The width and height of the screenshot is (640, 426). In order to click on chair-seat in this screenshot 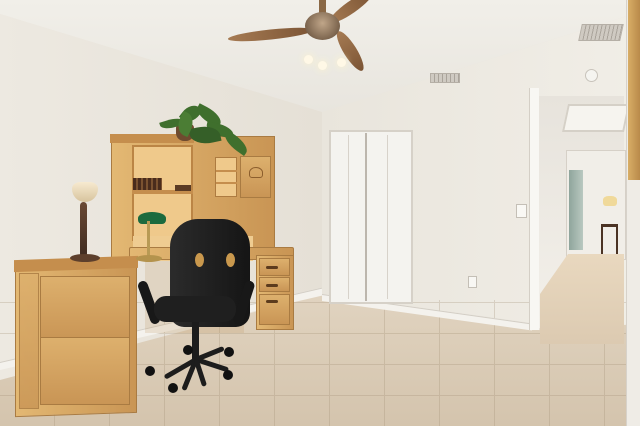, I will do `click(195, 309)`.